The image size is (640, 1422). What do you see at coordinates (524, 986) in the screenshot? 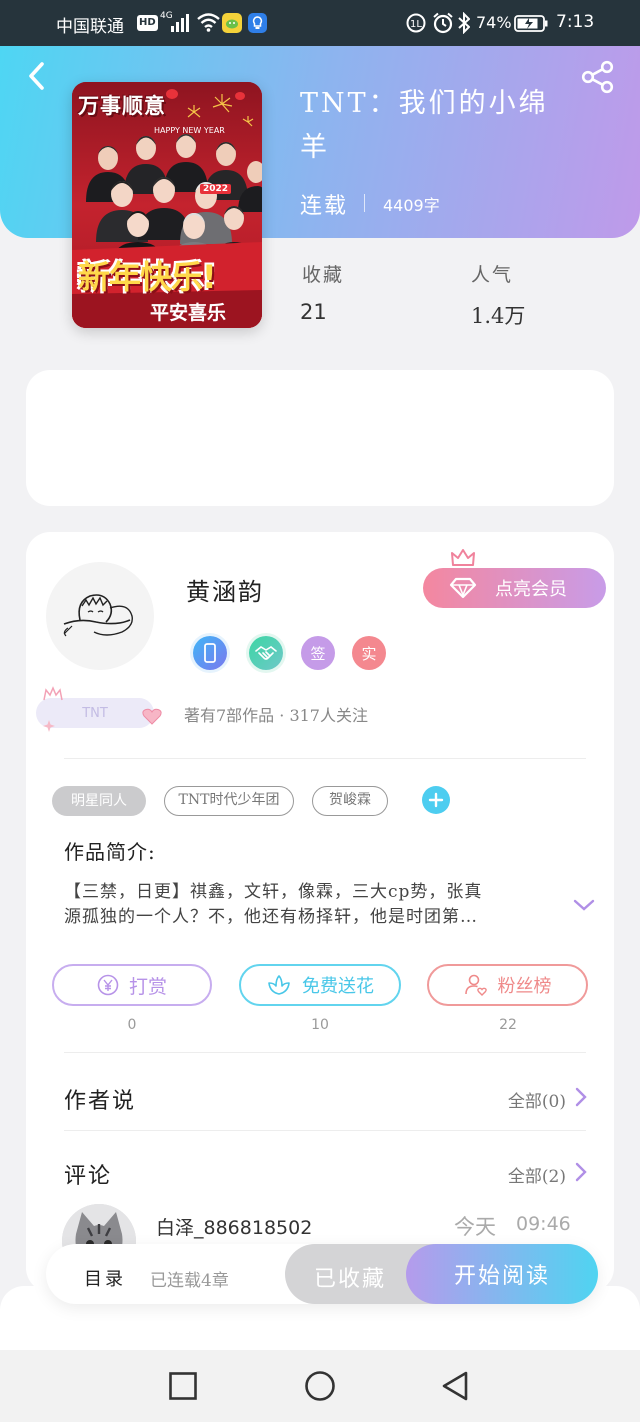
I see `fan-ranking-button-label: 粉丝榜` at bounding box center [524, 986].